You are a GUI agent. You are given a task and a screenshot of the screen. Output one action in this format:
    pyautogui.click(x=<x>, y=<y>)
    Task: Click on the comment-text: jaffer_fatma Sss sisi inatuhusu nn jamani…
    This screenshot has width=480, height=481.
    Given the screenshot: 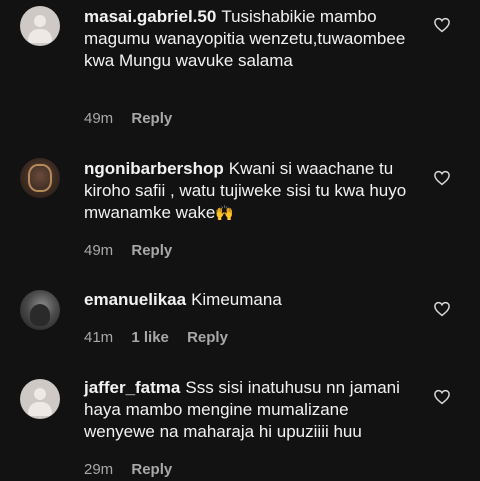 What is the action you would take?
    pyautogui.click(x=249, y=410)
    